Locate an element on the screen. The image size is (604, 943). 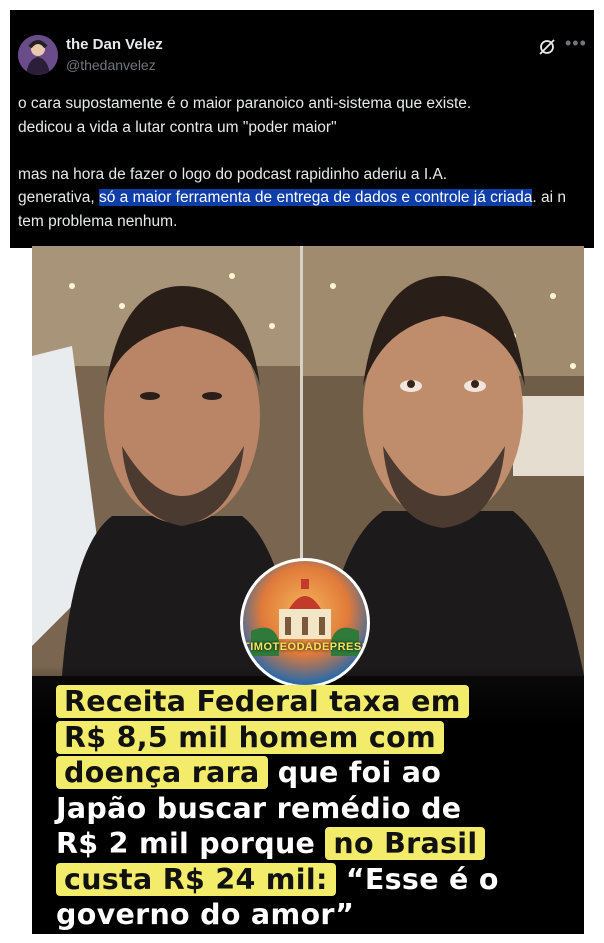
headline-highlight: R$ 8,5 mil homem com is located at coordinates (250, 737).